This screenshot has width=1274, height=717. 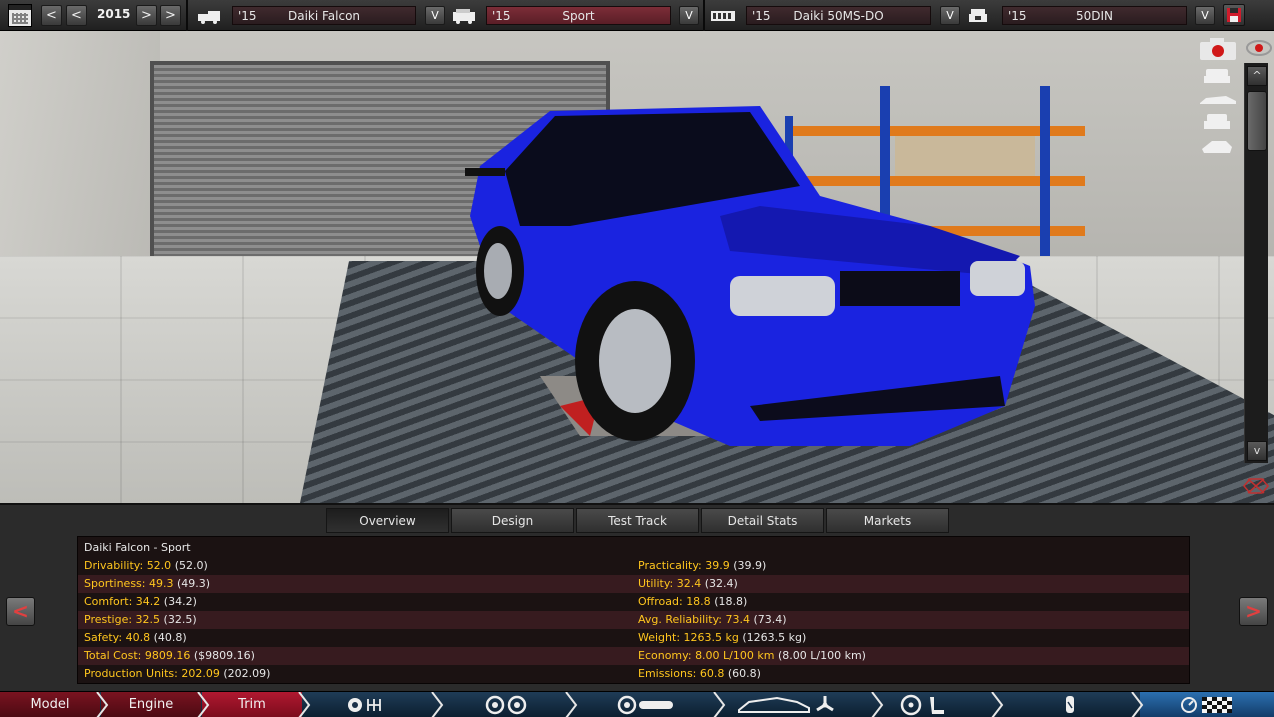 What do you see at coordinates (1257, 76) in the screenshot?
I see `scroll-up-button: ^` at bounding box center [1257, 76].